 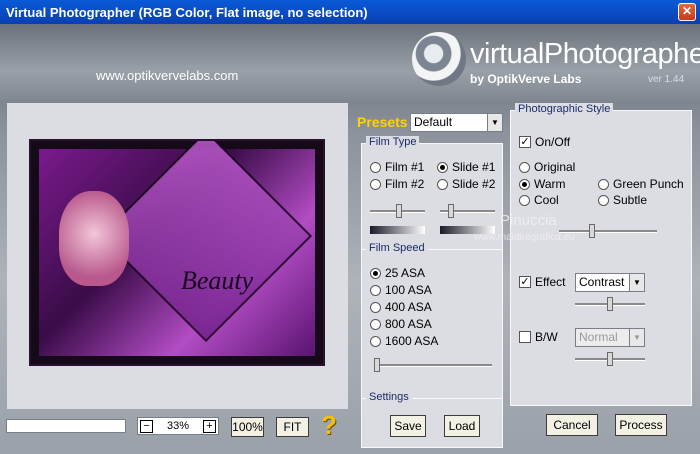 I want to click on film-type-option: Film #1, so click(x=397, y=167).